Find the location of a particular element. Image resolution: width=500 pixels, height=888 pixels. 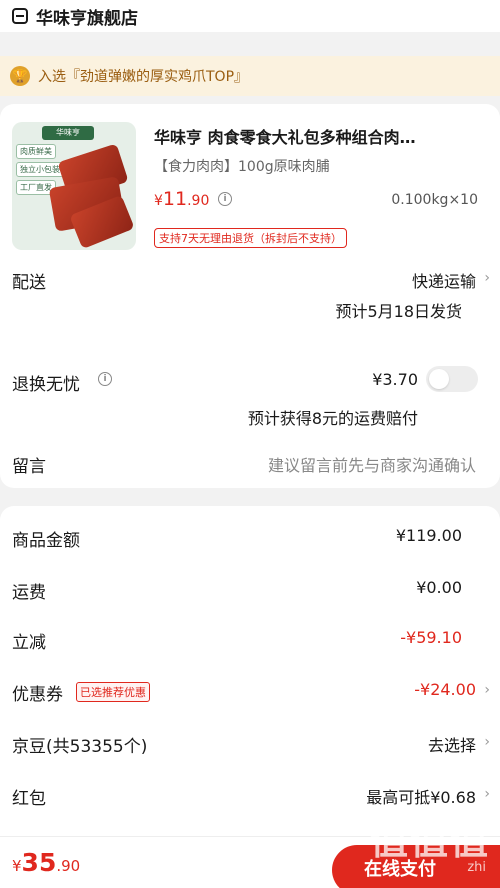

delivery-eta: 预计5月18日发货 is located at coordinates (398, 311).